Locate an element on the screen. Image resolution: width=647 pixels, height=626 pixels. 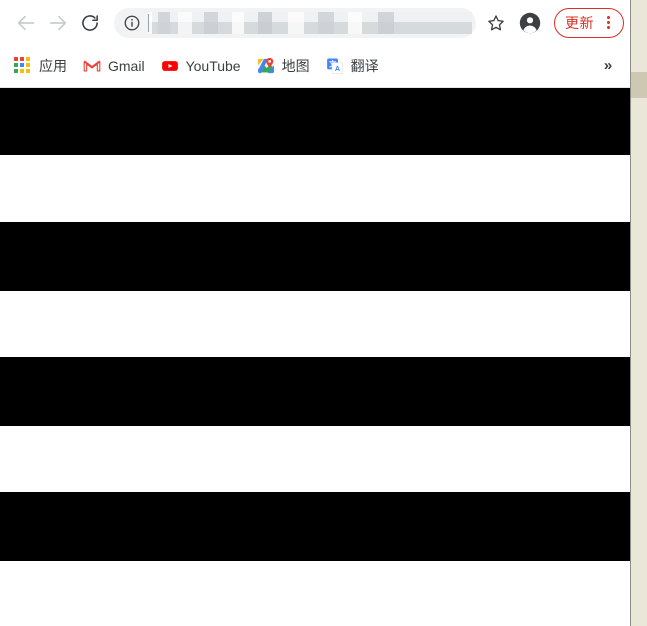
arrow-left-icon is located at coordinates (26, 22).